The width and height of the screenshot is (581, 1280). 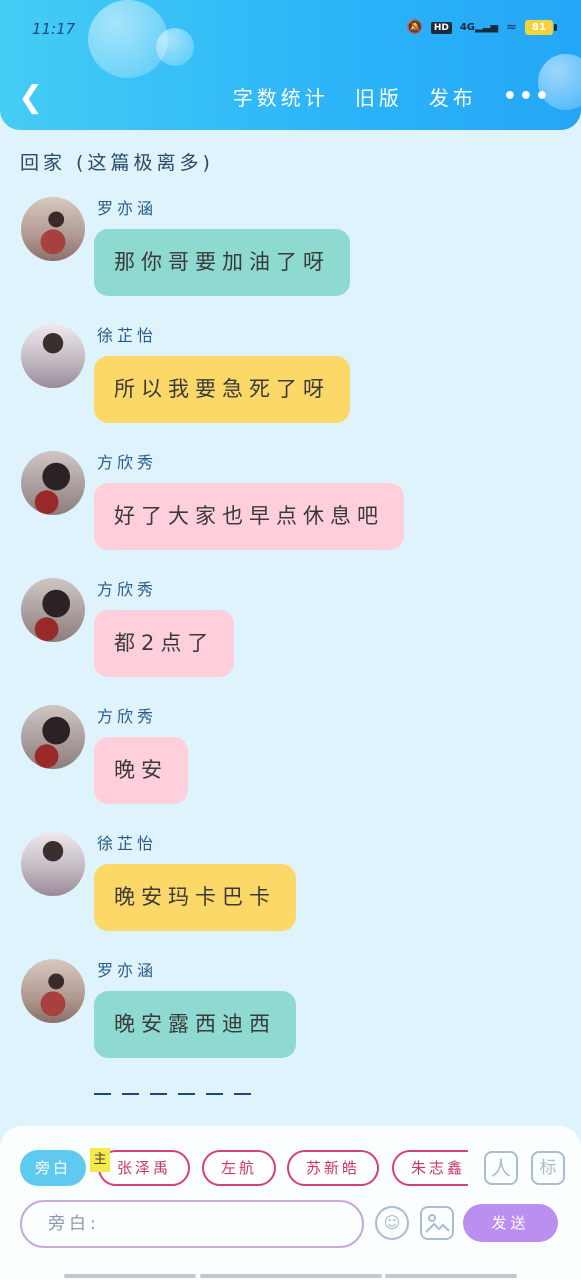 What do you see at coordinates (249, 516) in the screenshot?
I see `message-bubble: 好了大家也早点休息吧` at bounding box center [249, 516].